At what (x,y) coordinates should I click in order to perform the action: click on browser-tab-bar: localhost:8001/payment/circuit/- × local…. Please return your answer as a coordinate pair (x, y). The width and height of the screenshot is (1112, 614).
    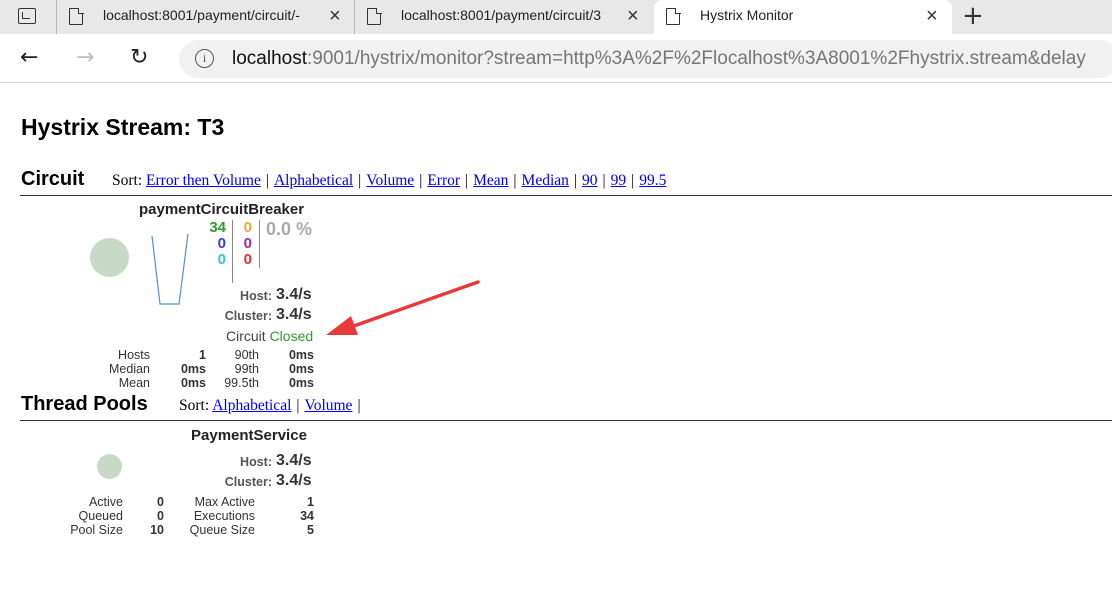
    Looking at the image, I should click on (556, 17).